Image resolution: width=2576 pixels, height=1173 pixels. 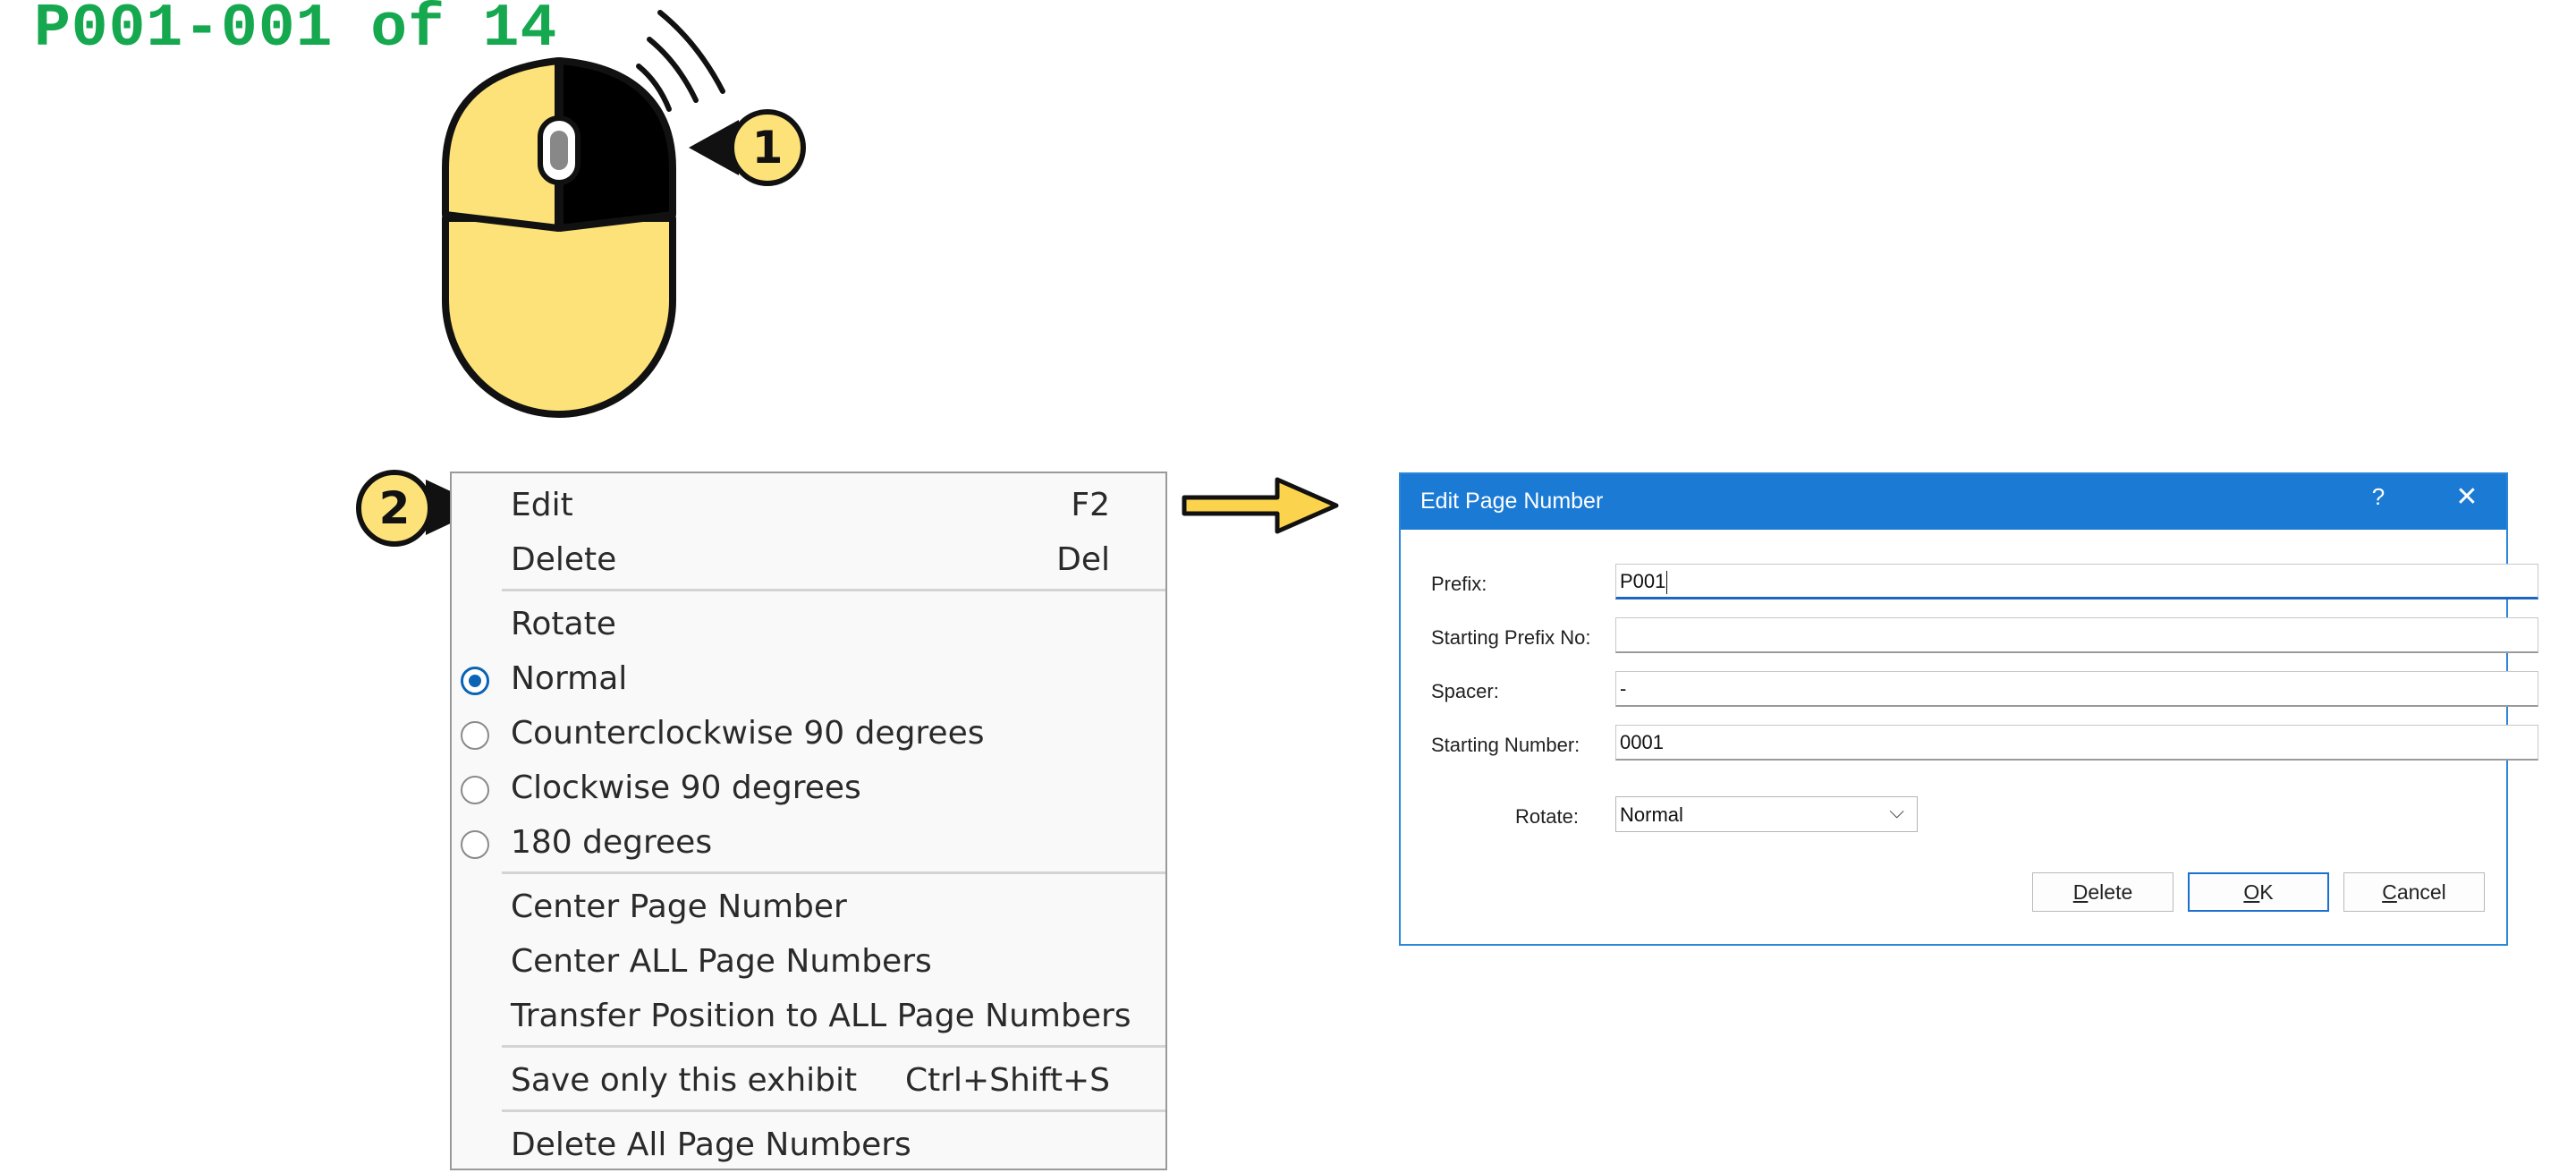 What do you see at coordinates (808, 908) in the screenshot?
I see `menu-item-center-page-number: Center Page Number` at bounding box center [808, 908].